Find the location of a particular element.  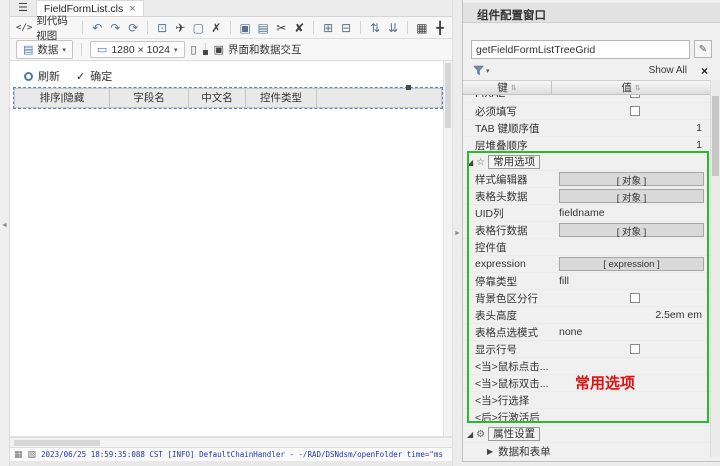

chevron-down-icon: ▾ is located at coordinates (488, 71).